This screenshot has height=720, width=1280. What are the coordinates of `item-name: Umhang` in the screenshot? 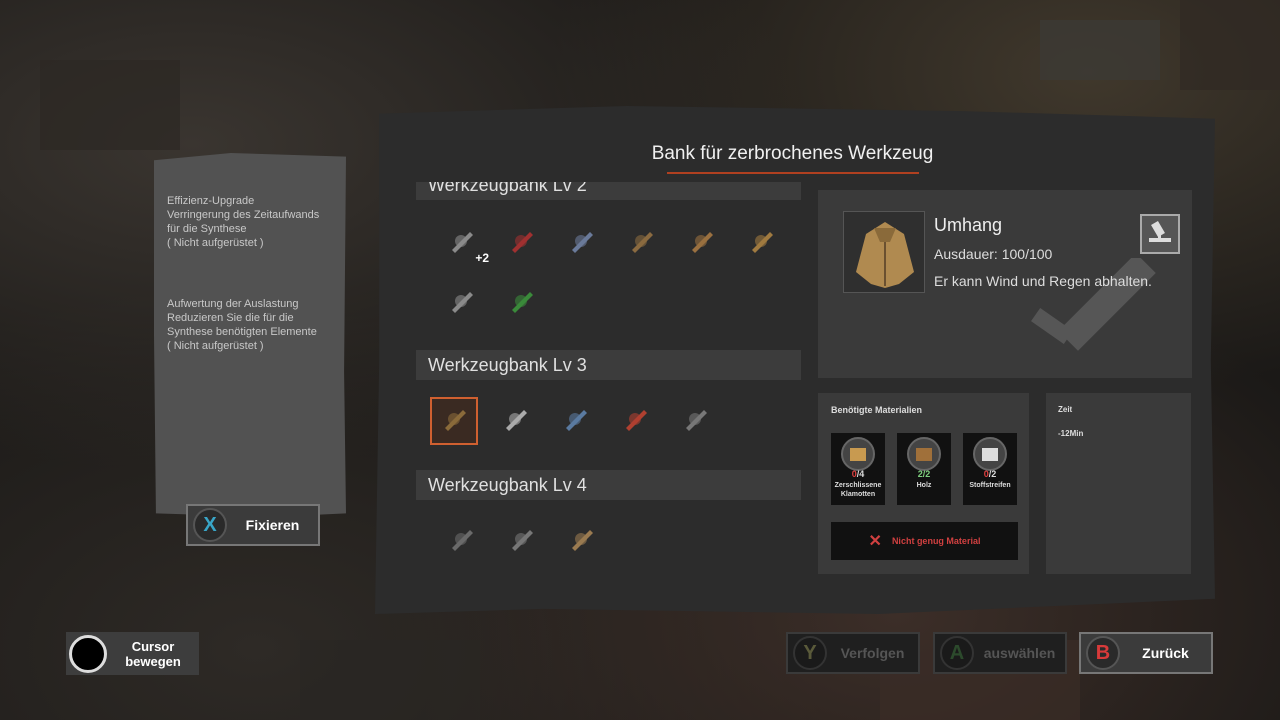 It's located at (968, 225).